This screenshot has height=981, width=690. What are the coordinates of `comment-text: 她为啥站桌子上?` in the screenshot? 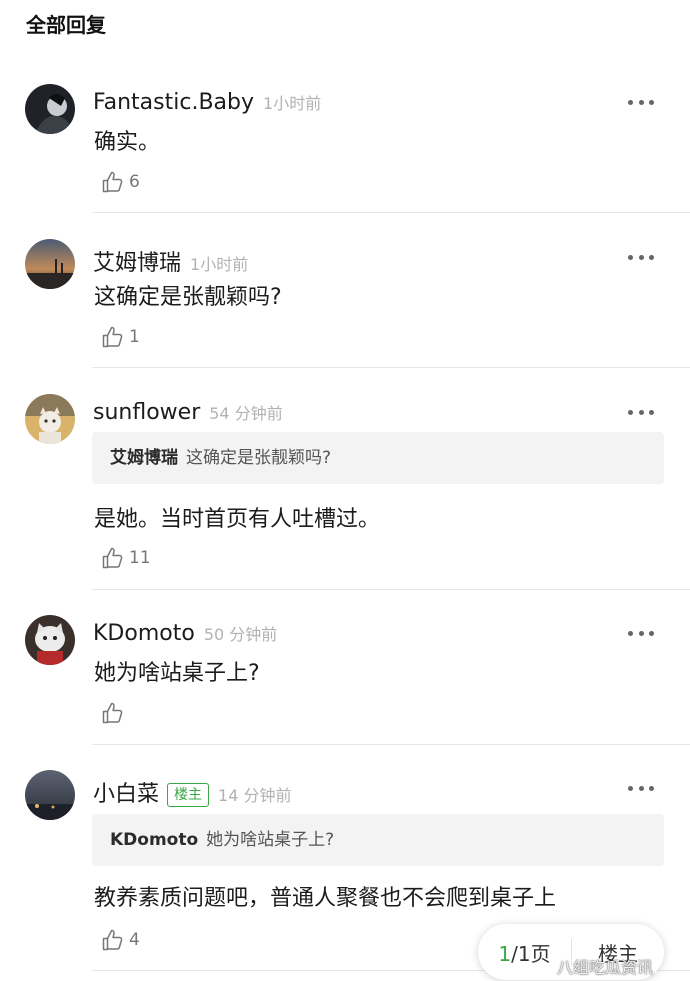 It's located at (177, 673).